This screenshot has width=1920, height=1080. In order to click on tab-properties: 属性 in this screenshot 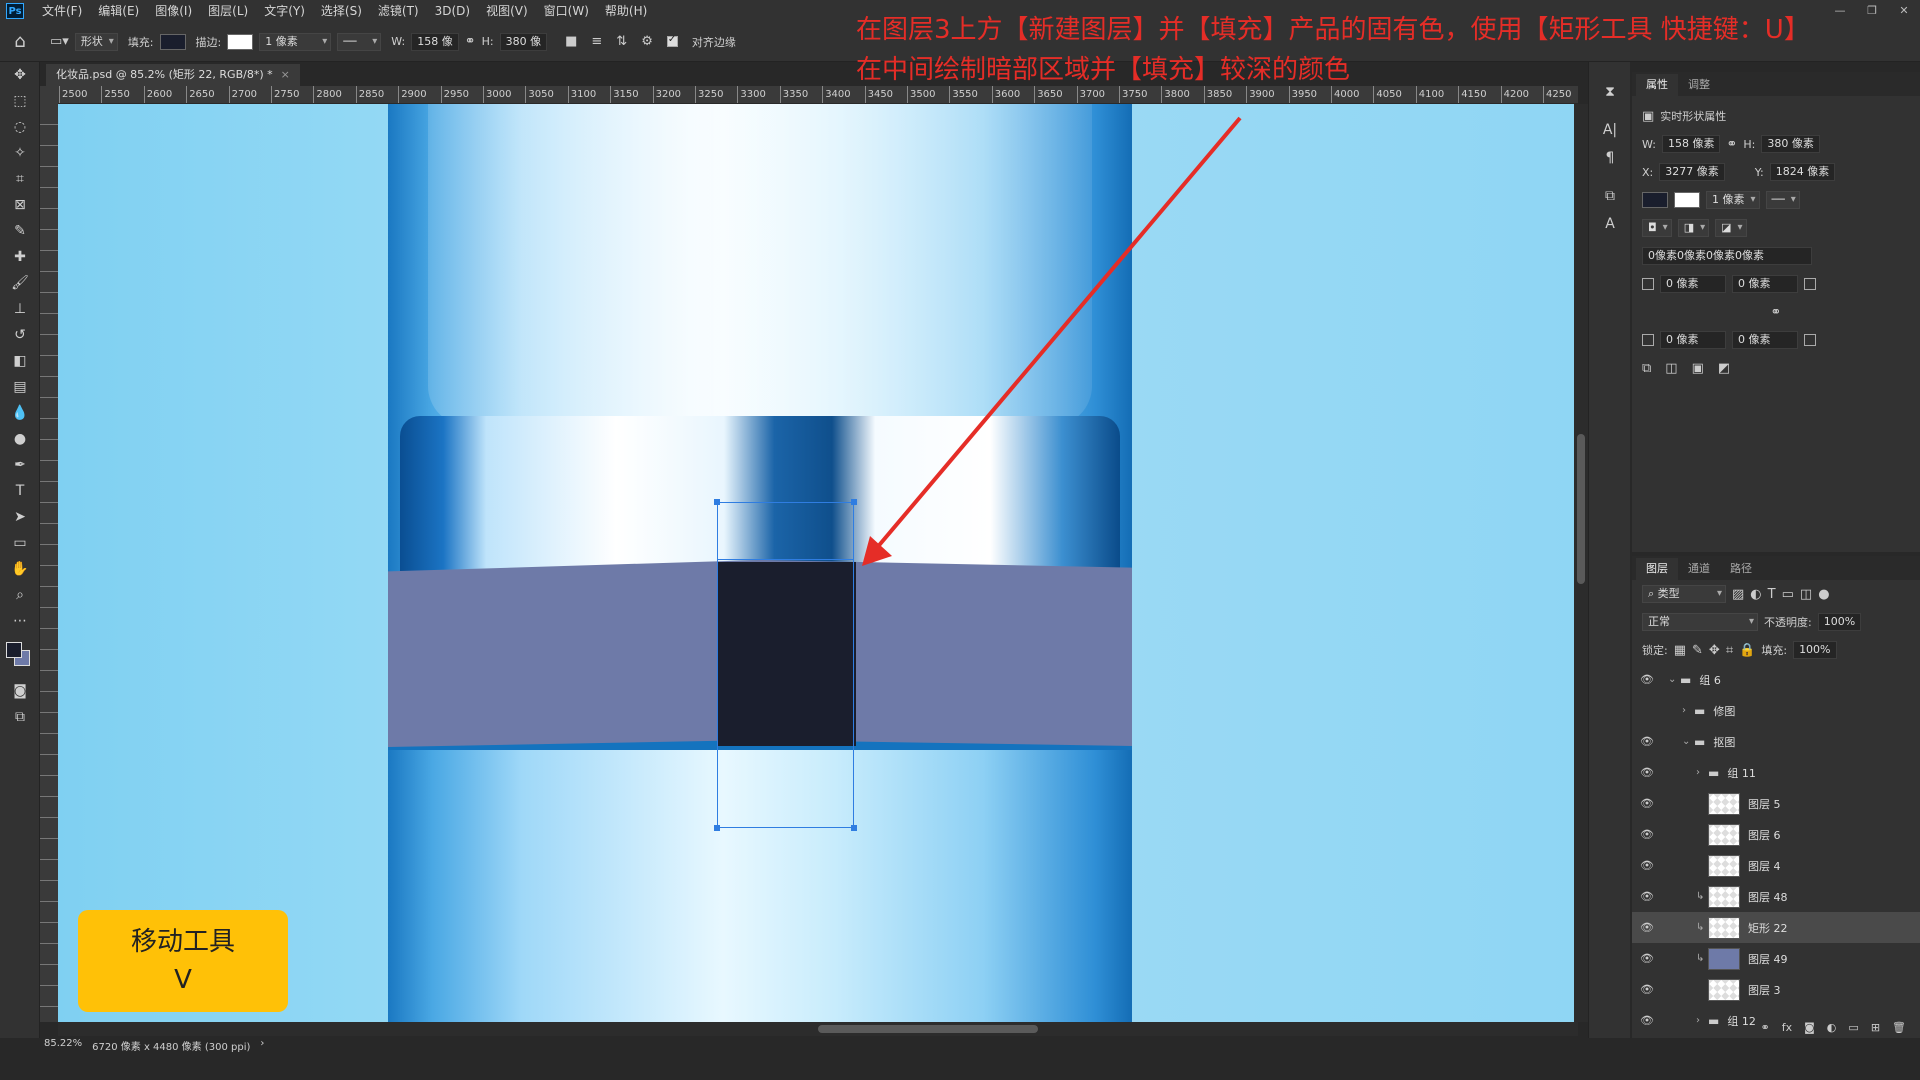, I will do `click(1657, 85)`.